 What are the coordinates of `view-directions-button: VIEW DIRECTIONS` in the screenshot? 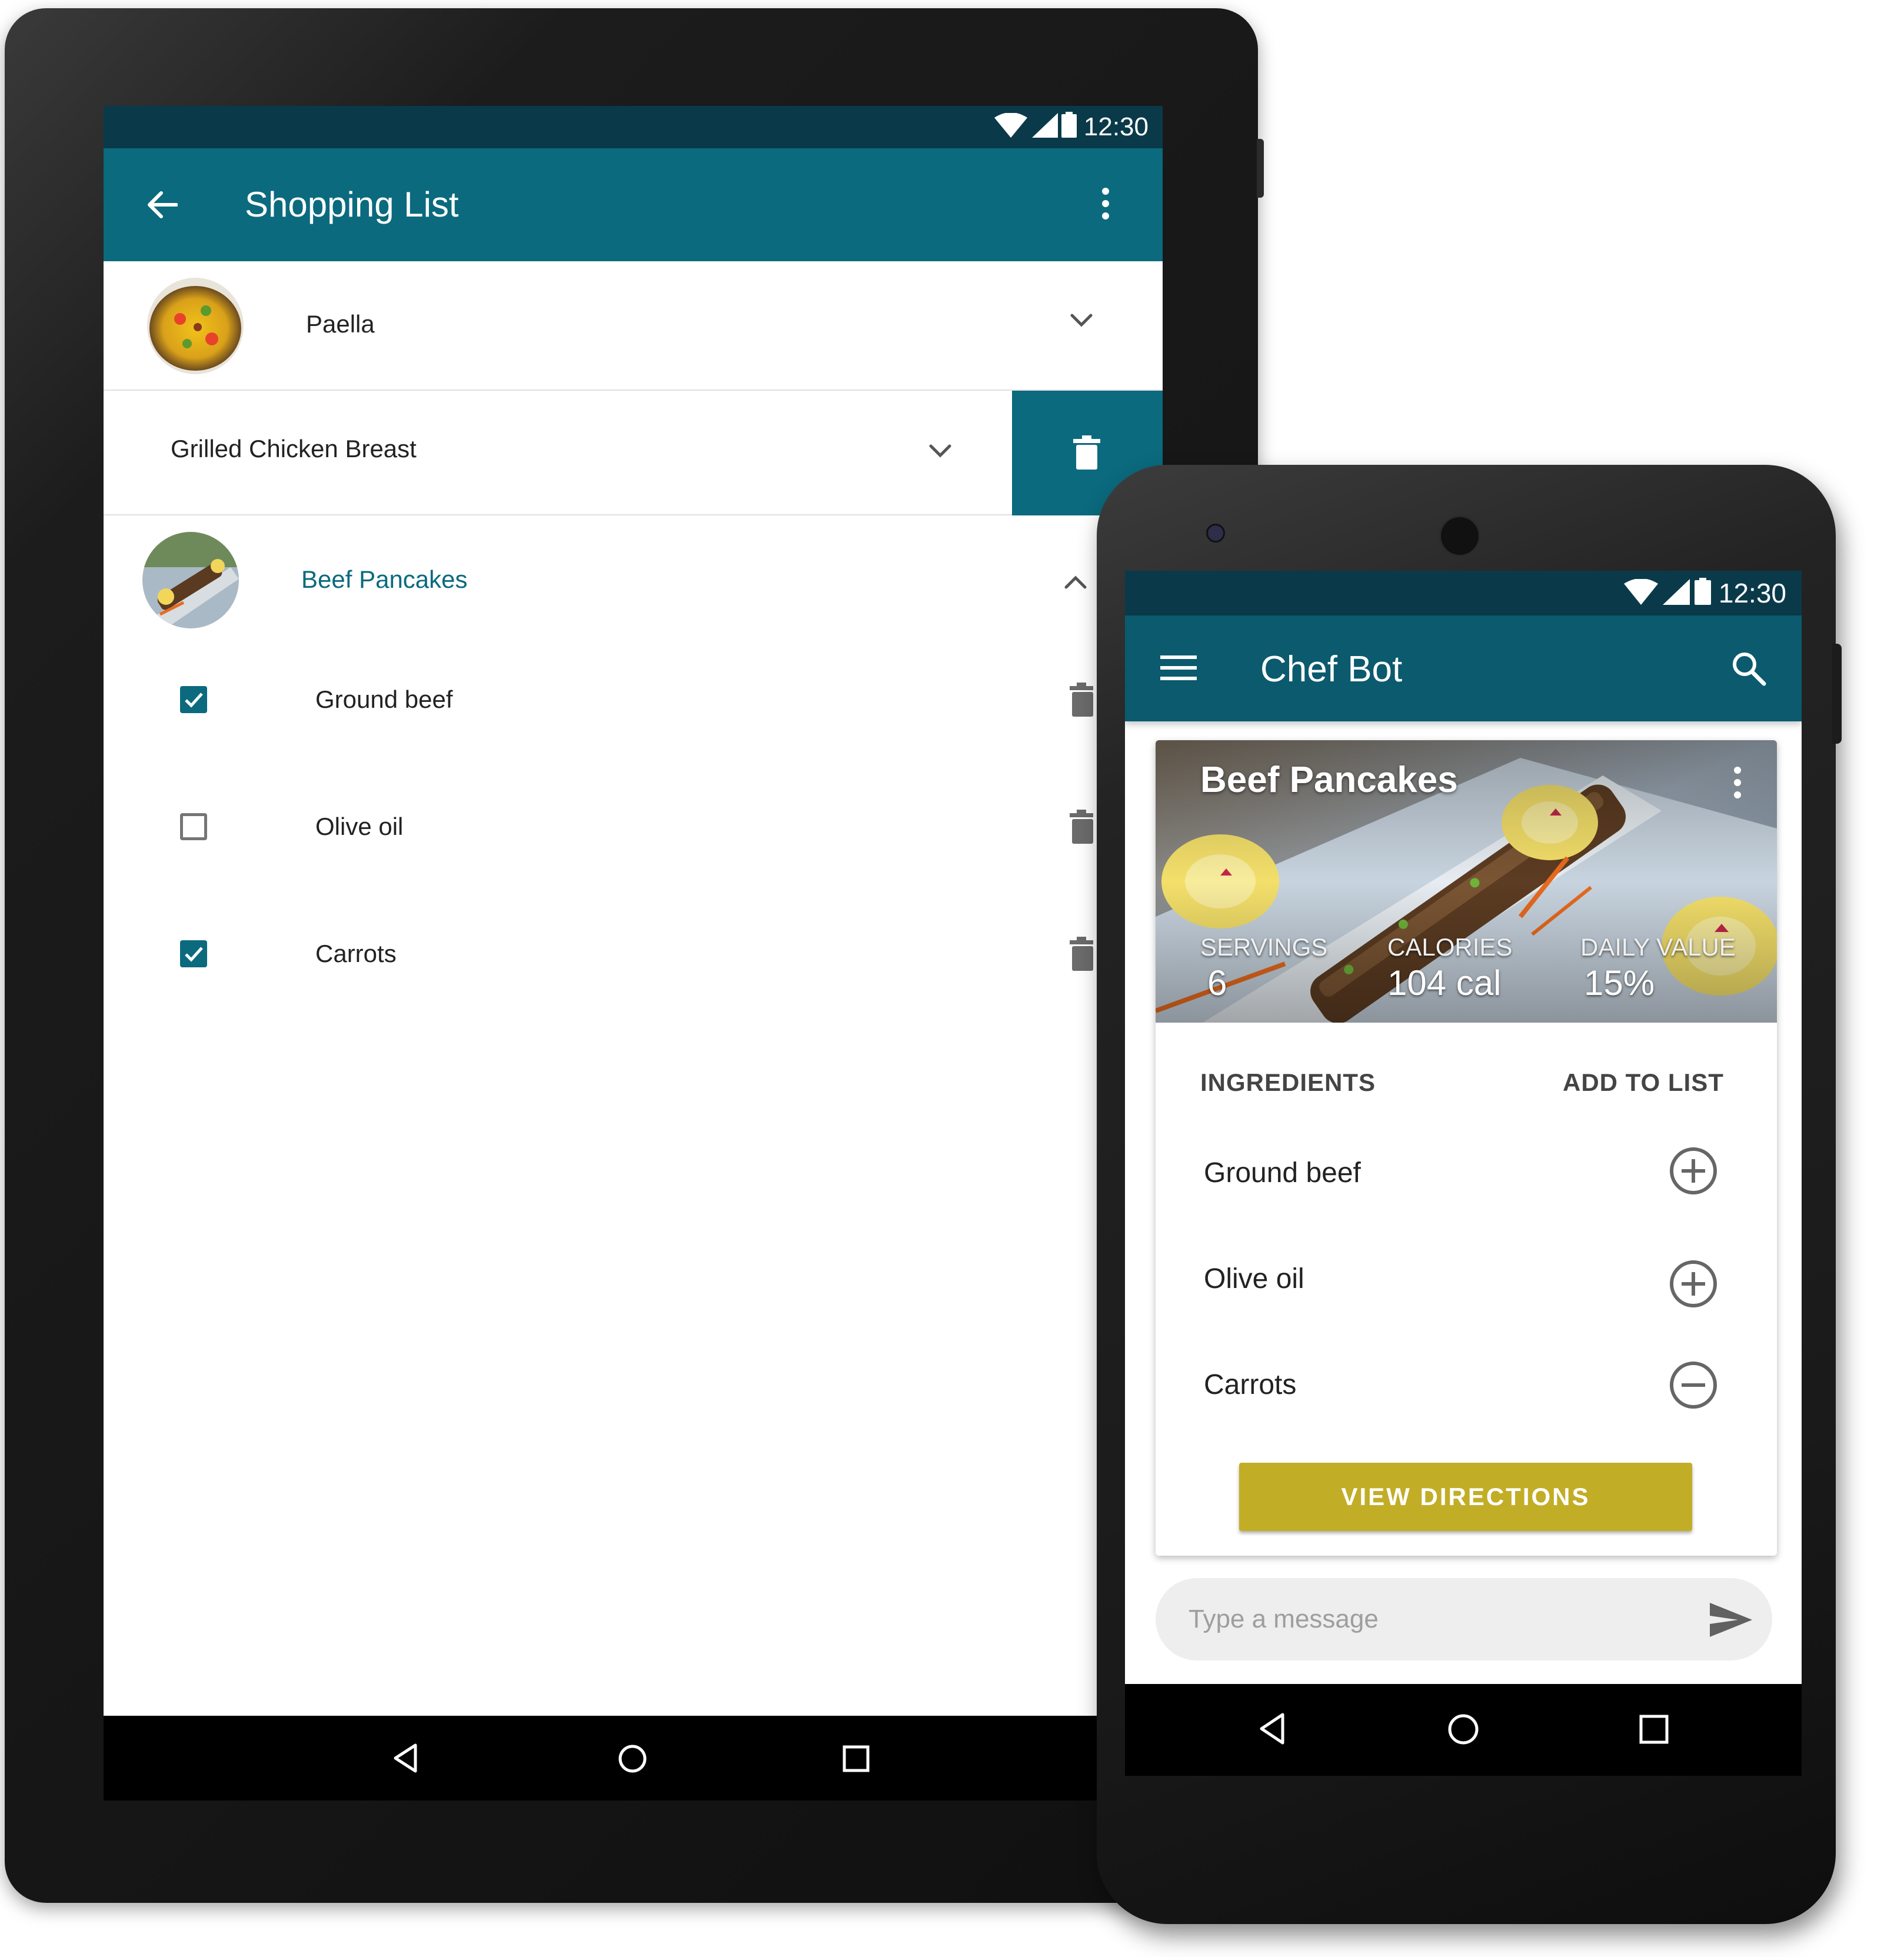 It's located at (1465, 1497).